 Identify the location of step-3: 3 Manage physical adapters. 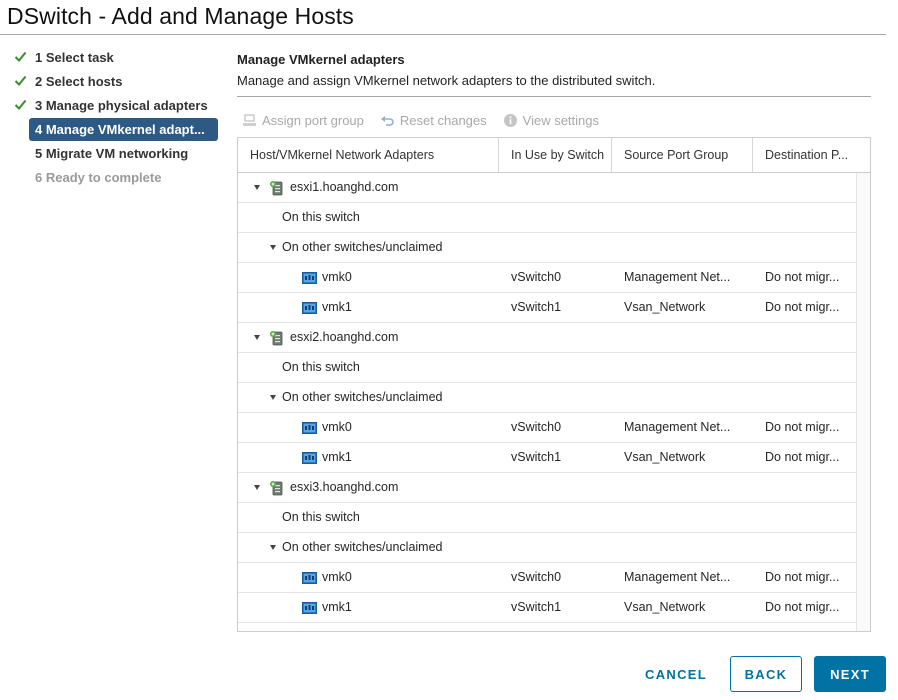
(117, 105).